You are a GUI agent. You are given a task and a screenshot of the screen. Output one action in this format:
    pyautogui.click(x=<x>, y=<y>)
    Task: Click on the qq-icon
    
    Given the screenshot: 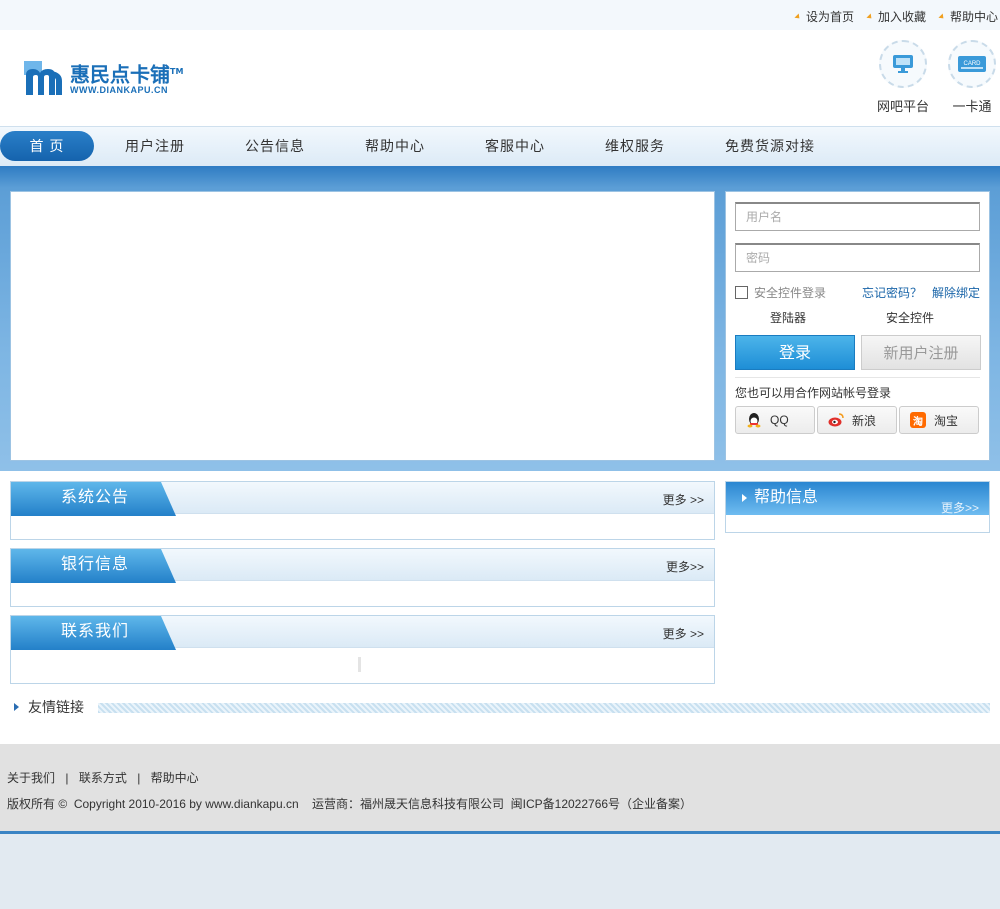 What is the action you would take?
    pyautogui.click(x=754, y=420)
    